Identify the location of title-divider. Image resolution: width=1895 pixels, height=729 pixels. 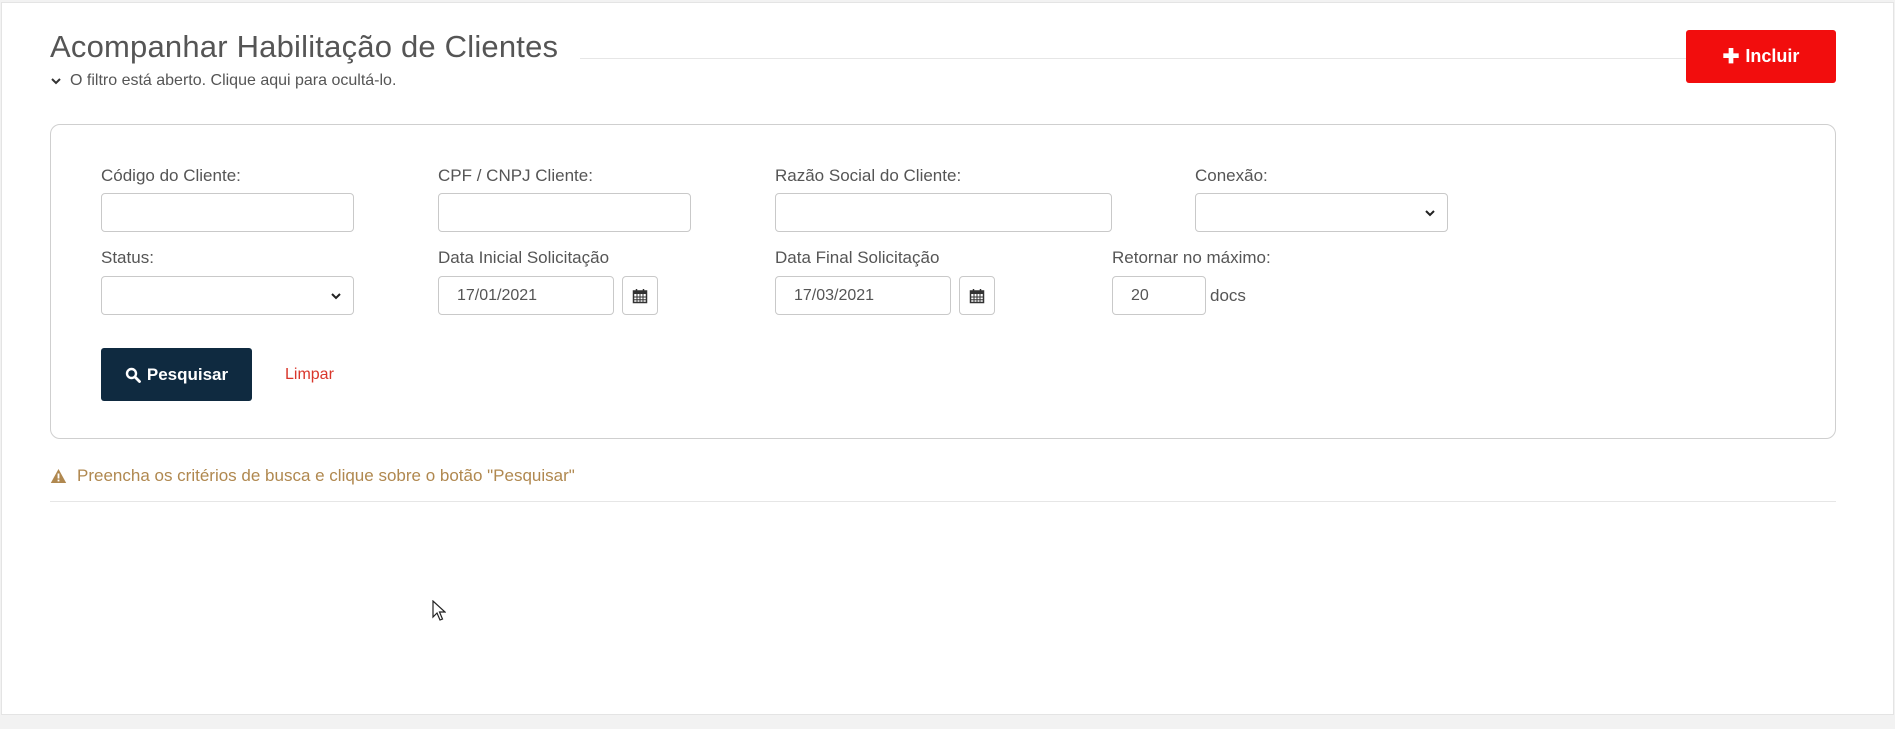
(1134, 58).